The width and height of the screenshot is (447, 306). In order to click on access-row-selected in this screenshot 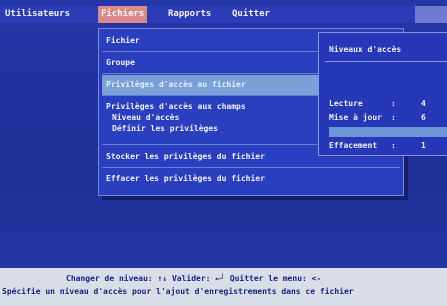, I will do `click(388, 132)`.